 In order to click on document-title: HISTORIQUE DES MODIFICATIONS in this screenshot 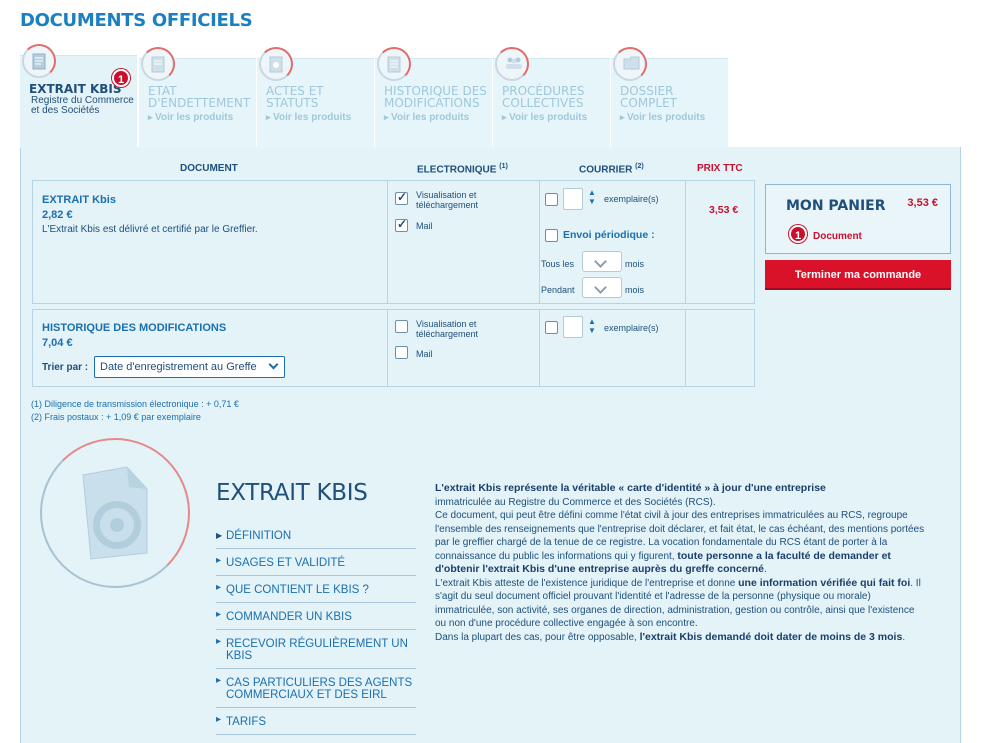, I will do `click(134, 328)`.